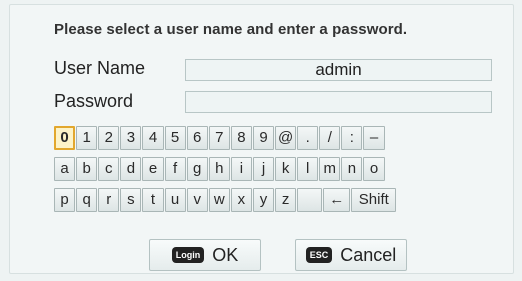  Describe the element at coordinates (241, 200) in the screenshot. I see `key-x: x` at that location.